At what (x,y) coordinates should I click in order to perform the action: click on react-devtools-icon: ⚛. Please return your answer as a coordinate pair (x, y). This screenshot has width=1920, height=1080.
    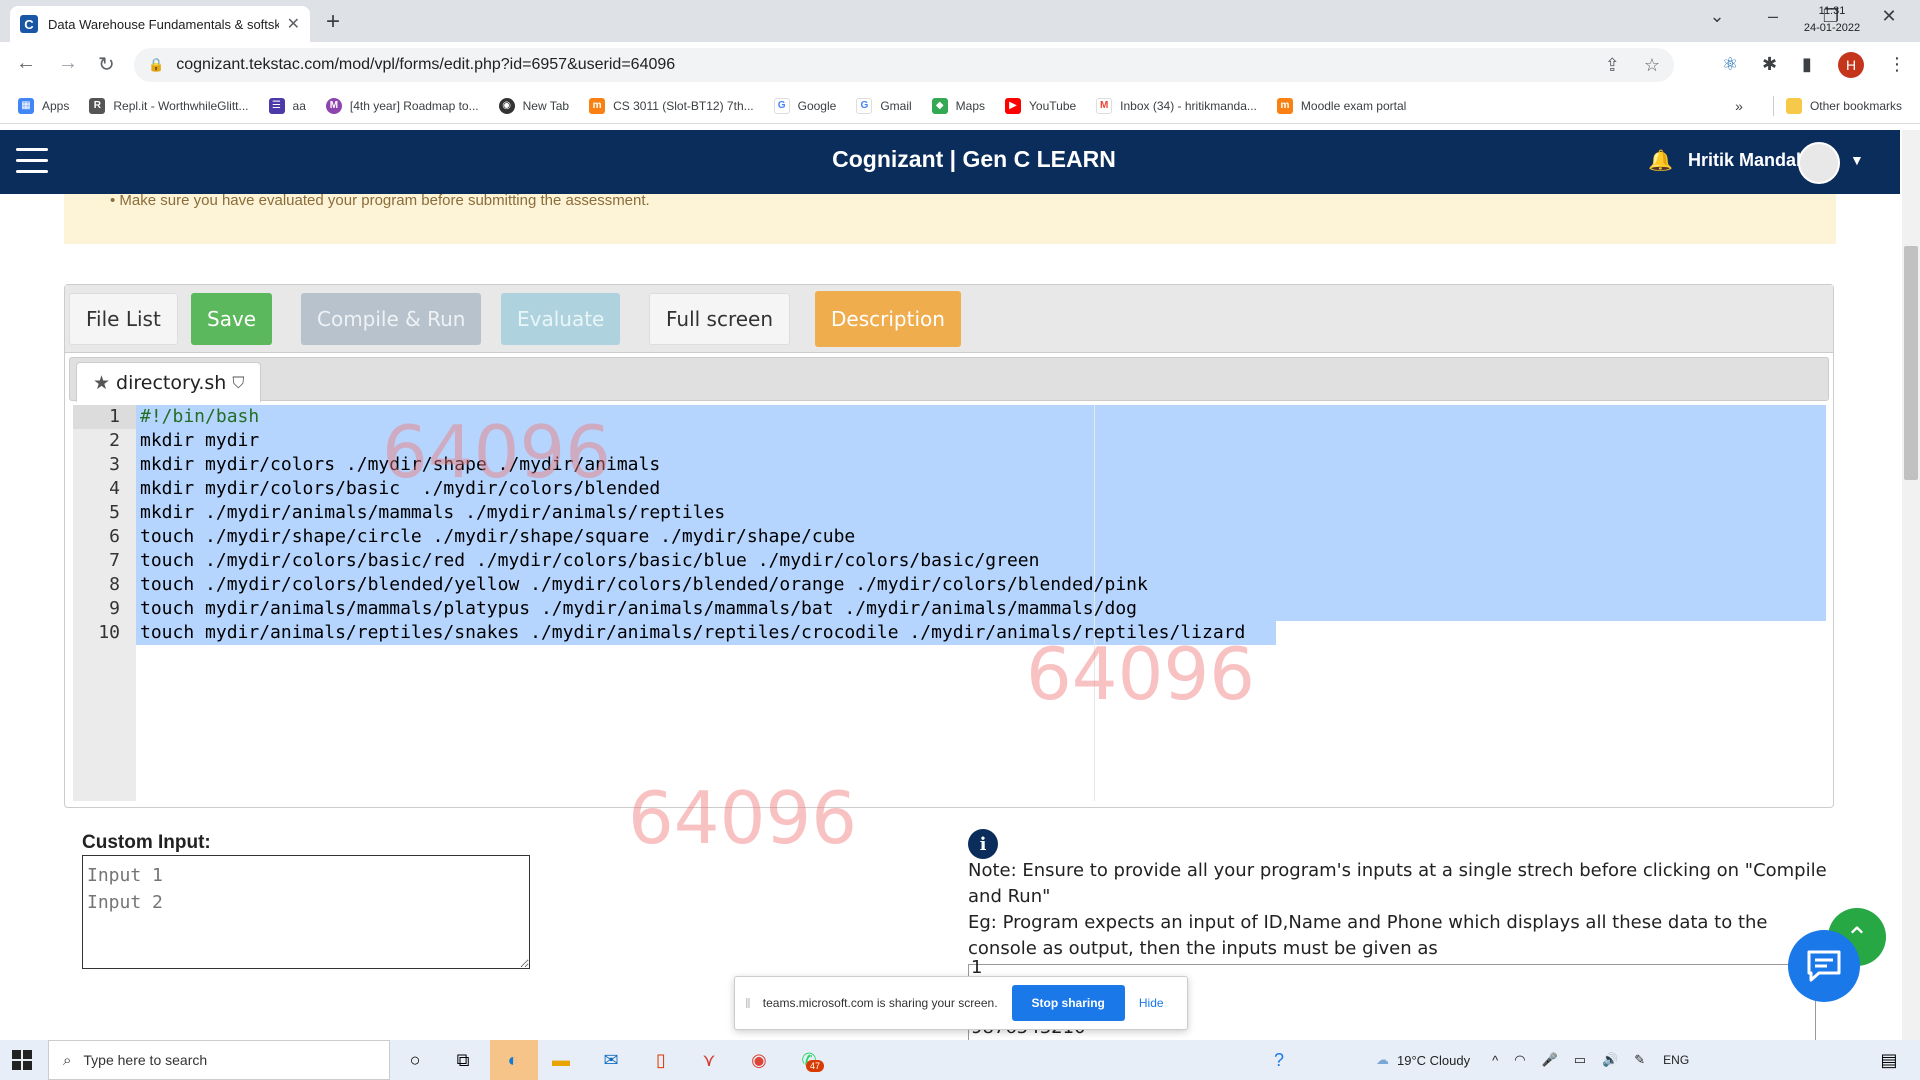
    Looking at the image, I should click on (1730, 64).